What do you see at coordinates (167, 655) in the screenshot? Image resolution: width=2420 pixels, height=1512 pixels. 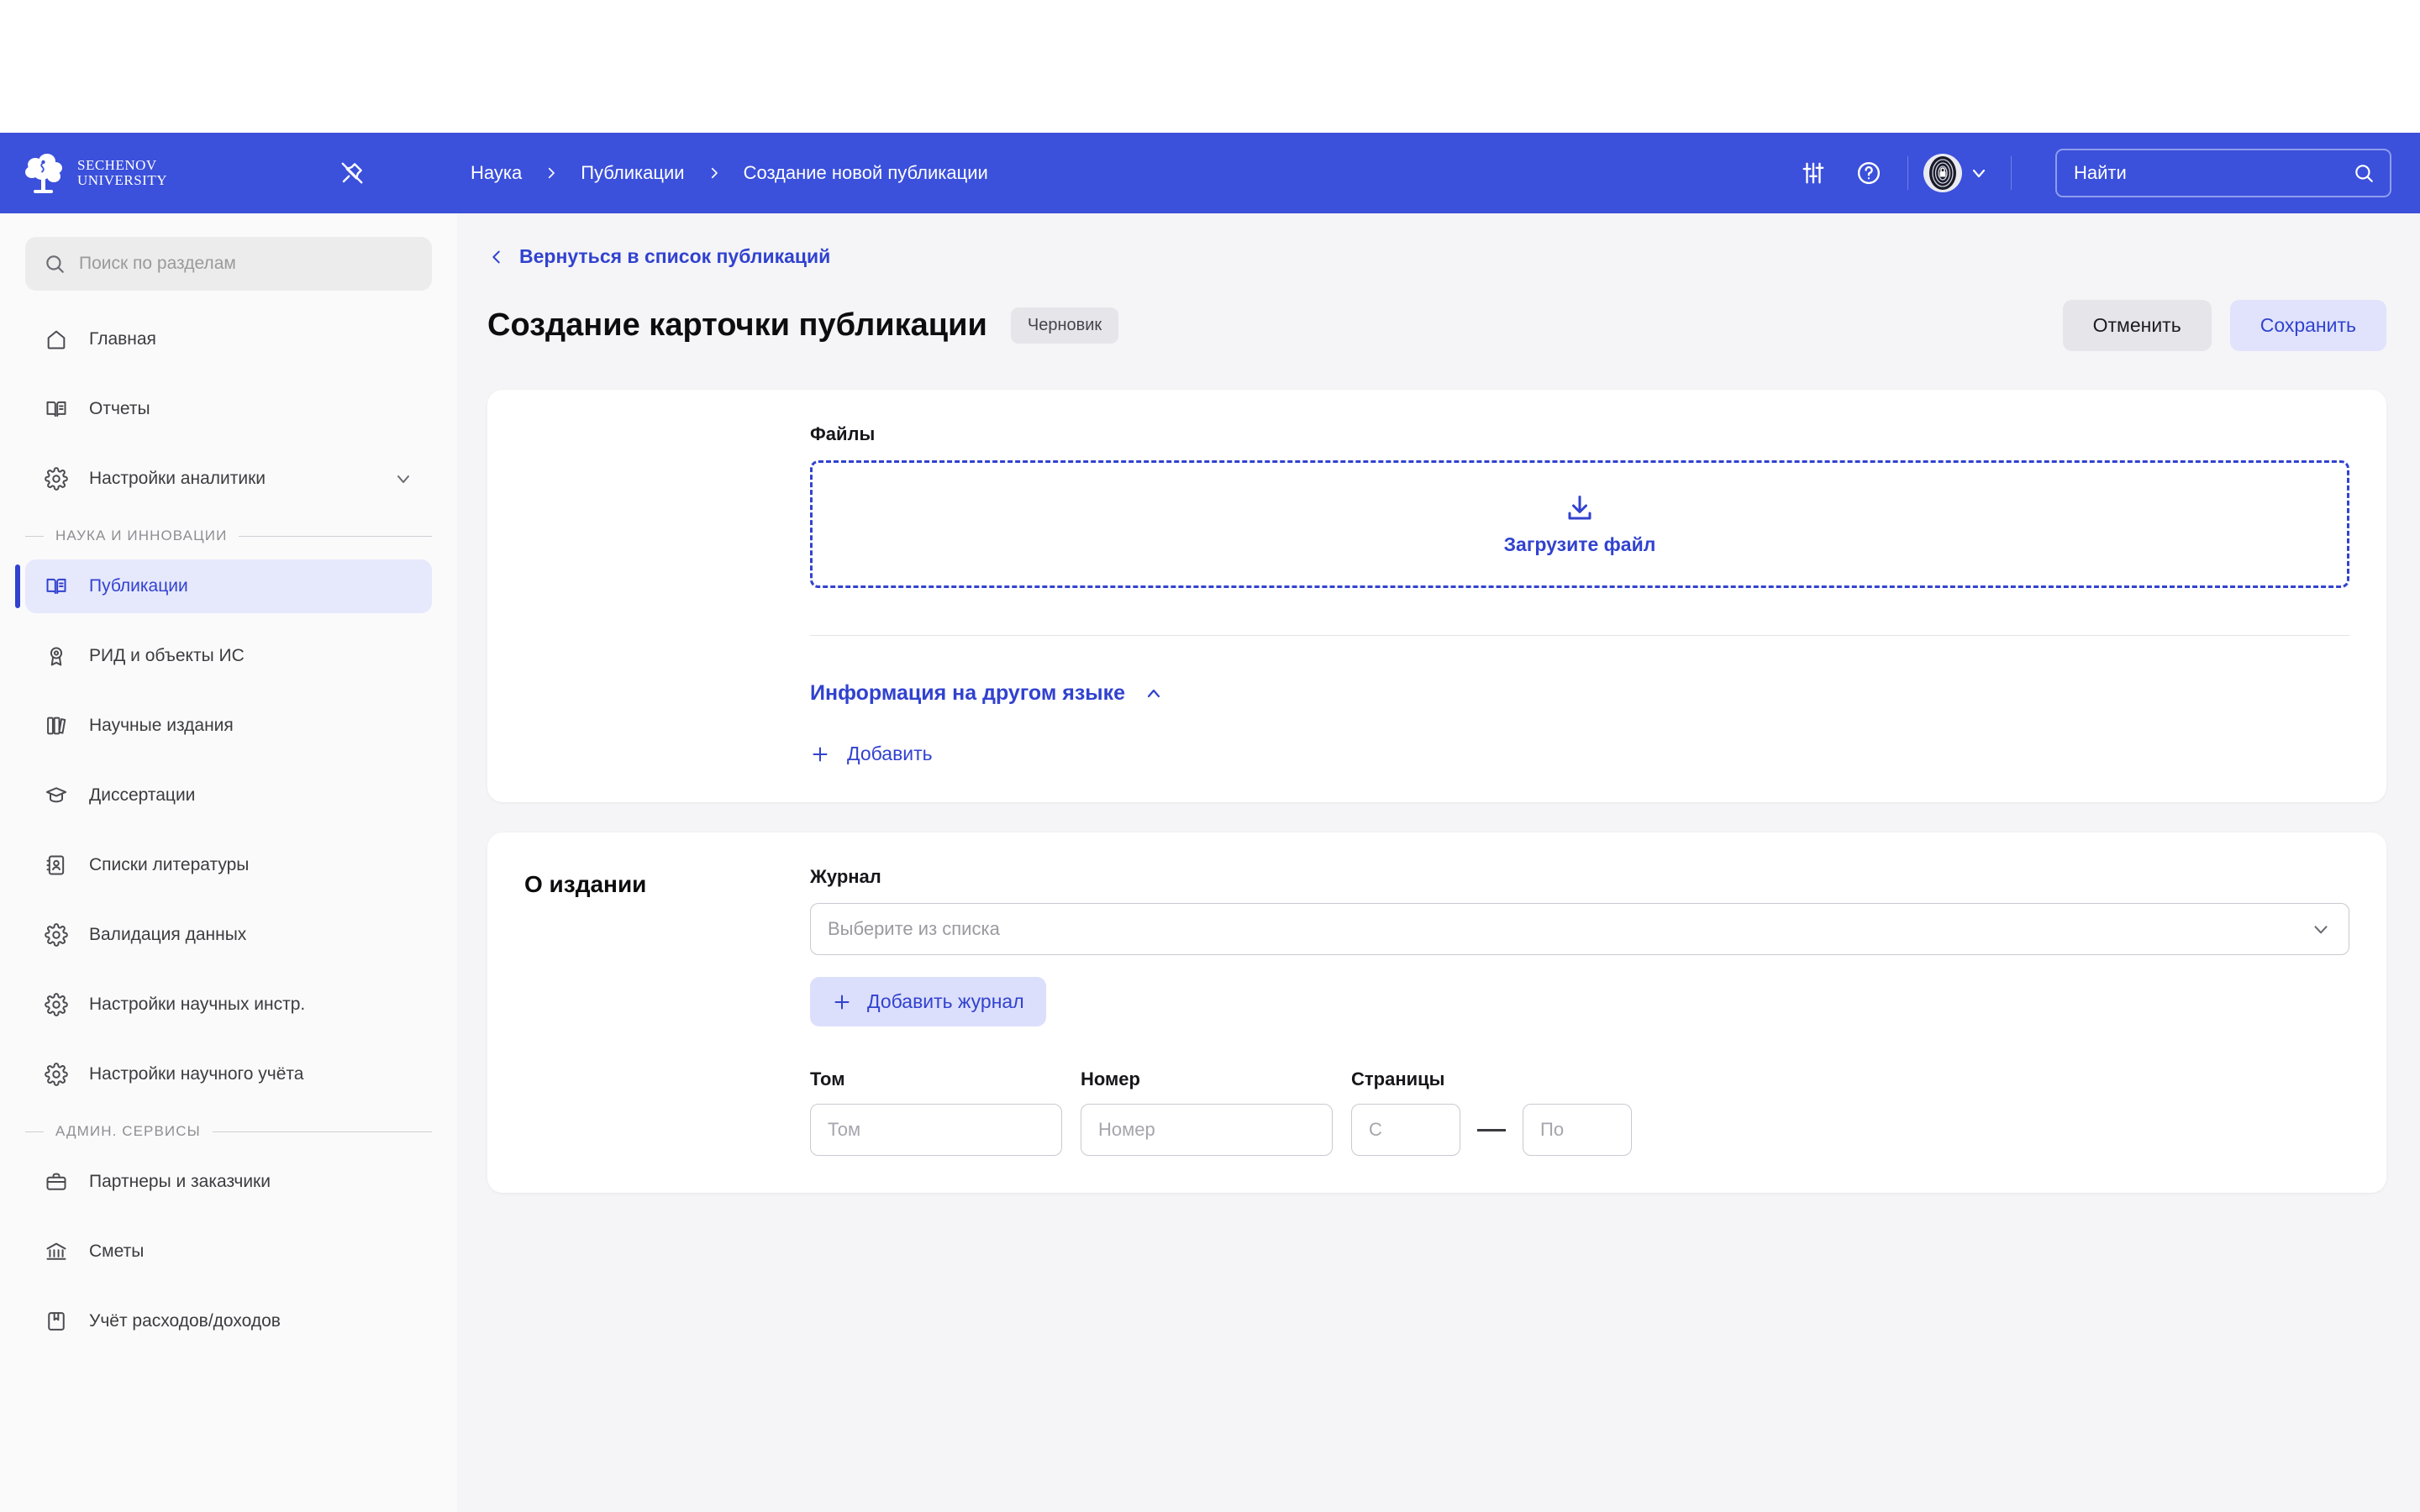 I see `sidebar-item-label: РИД и объекты ИС` at bounding box center [167, 655].